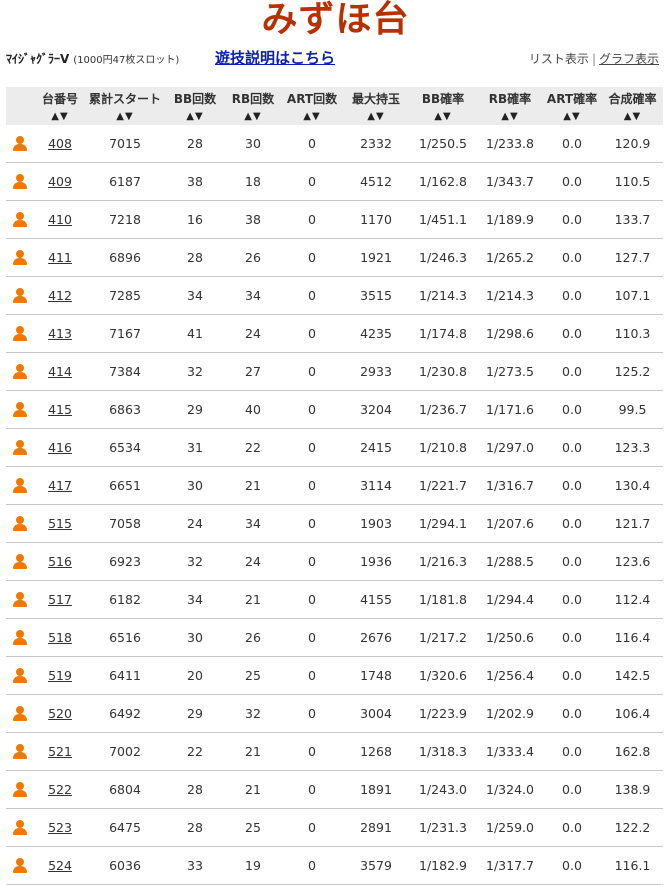 The image size is (671, 885). I want to click on table-cell: 26, so click(253, 637).